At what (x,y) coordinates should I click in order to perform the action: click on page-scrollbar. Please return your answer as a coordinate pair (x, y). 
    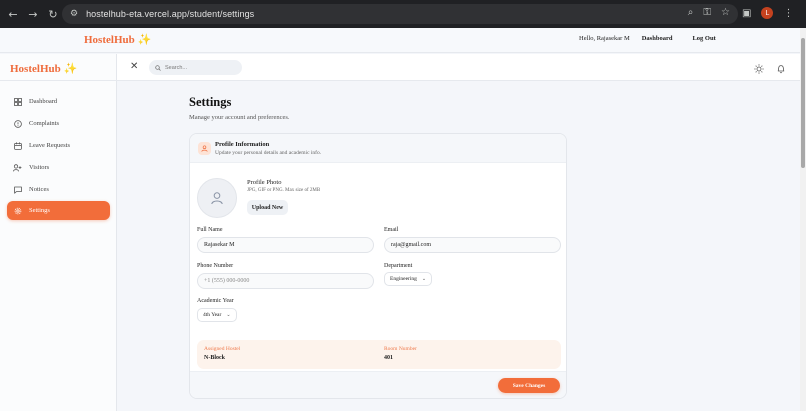
    Looking at the image, I should click on (803, 219).